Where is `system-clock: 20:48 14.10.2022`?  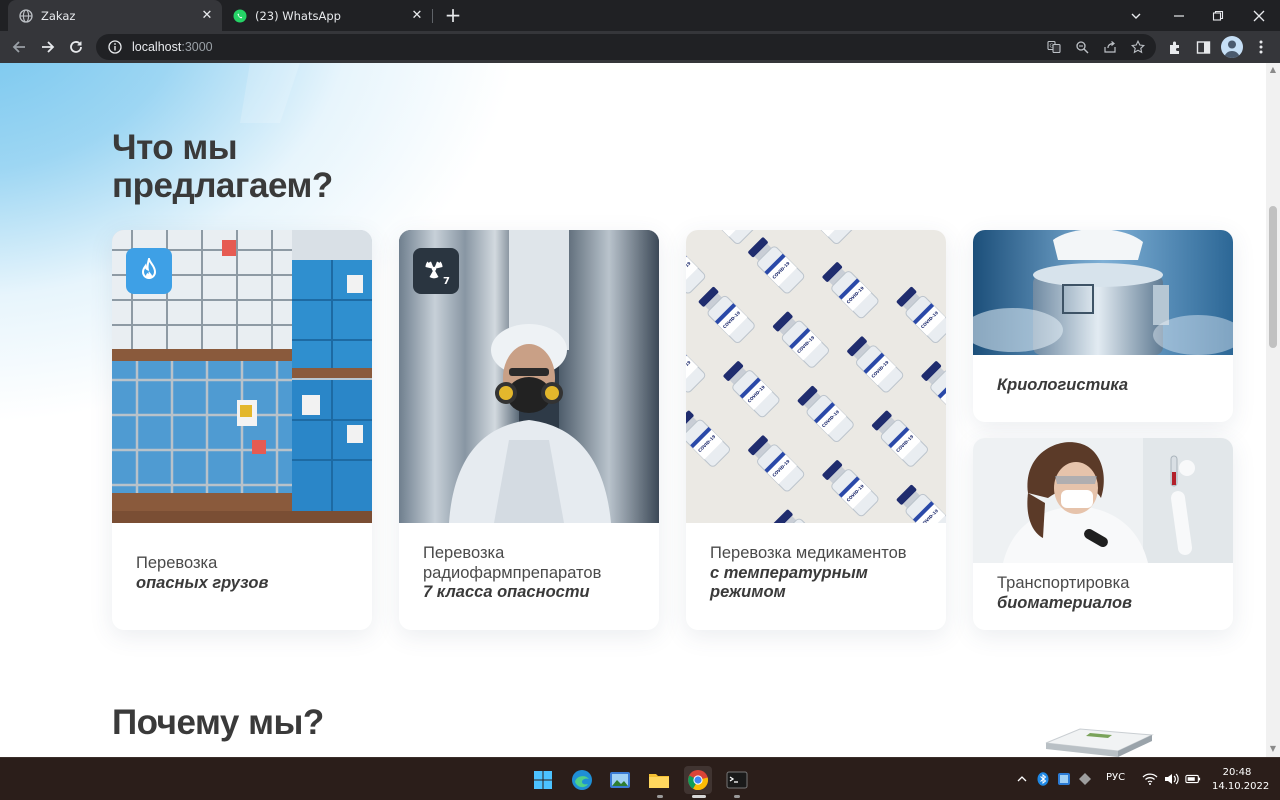 system-clock: 20:48 14.10.2022 is located at coordinates (1241, 780).